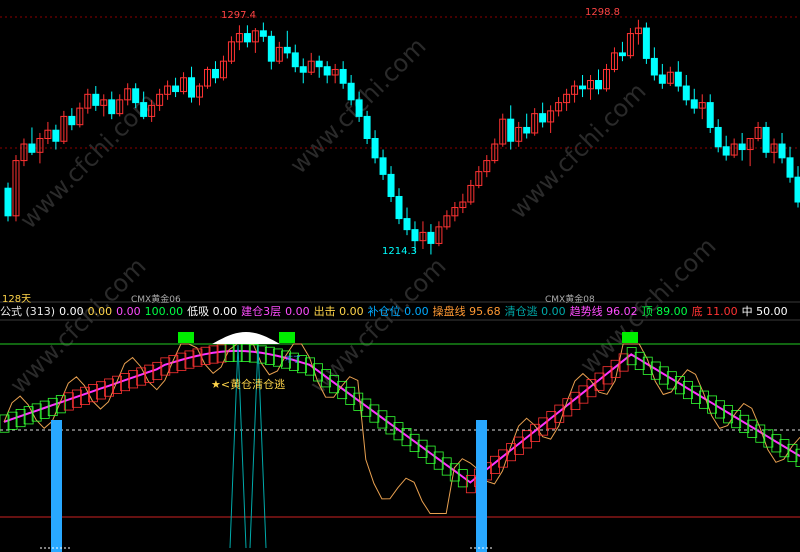 The height and width of the screenshot is (552, 800). What do you see at coordinates (714, 311) in the screenshot?
I see `indicator-item: 底 11.00` at bounding box center [714, 311].